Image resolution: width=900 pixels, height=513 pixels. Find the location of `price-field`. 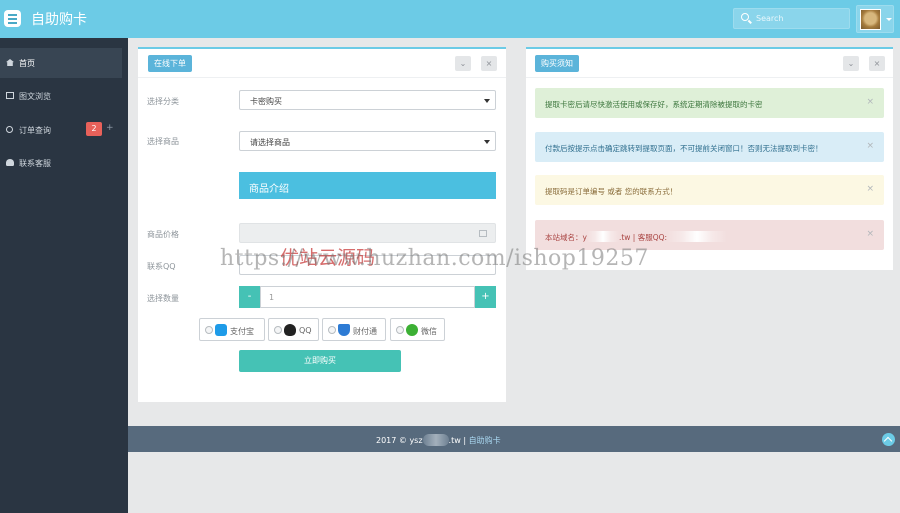

price-field is located at coordinates (367, 233).